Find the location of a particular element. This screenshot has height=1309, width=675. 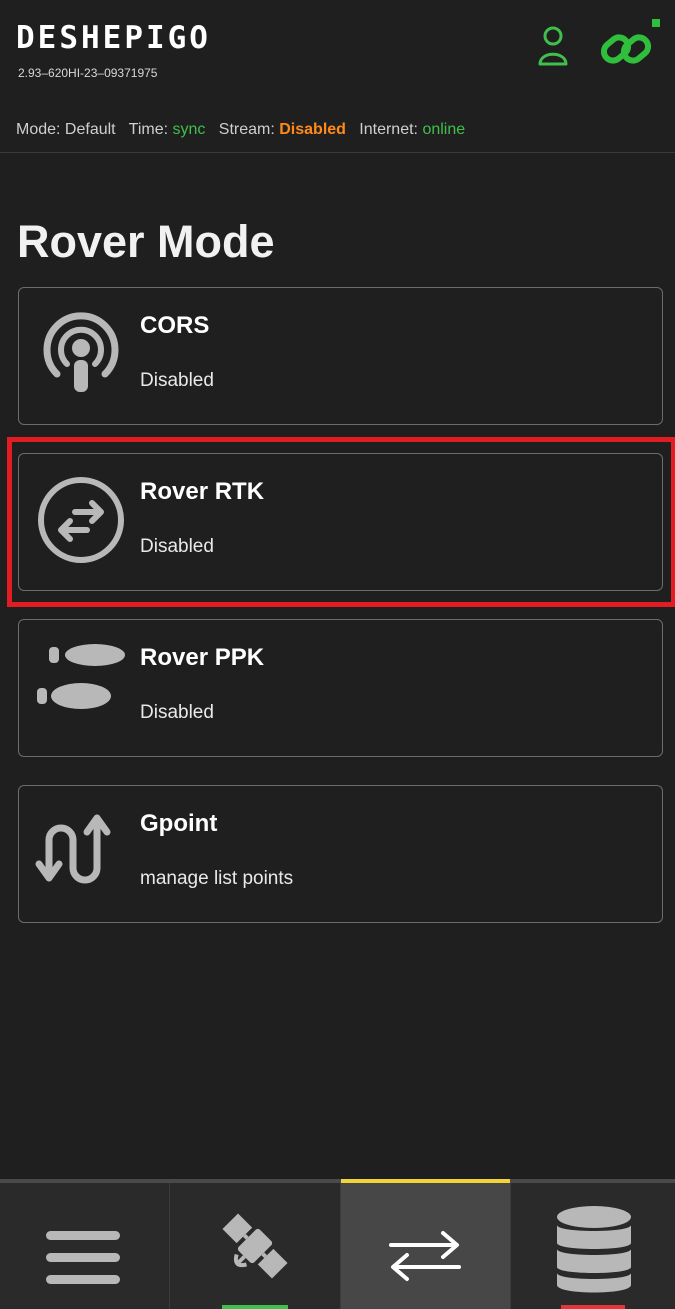

footprints-icon is located at coordinates (81, 676).